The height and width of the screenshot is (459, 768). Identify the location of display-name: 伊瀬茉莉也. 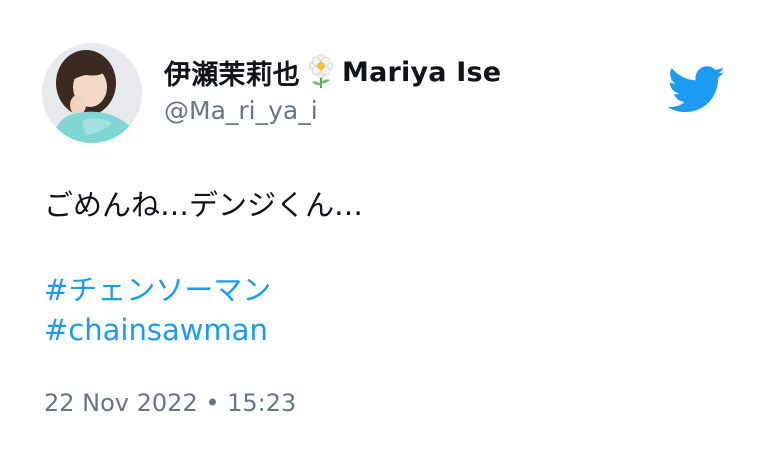
(232, 72).